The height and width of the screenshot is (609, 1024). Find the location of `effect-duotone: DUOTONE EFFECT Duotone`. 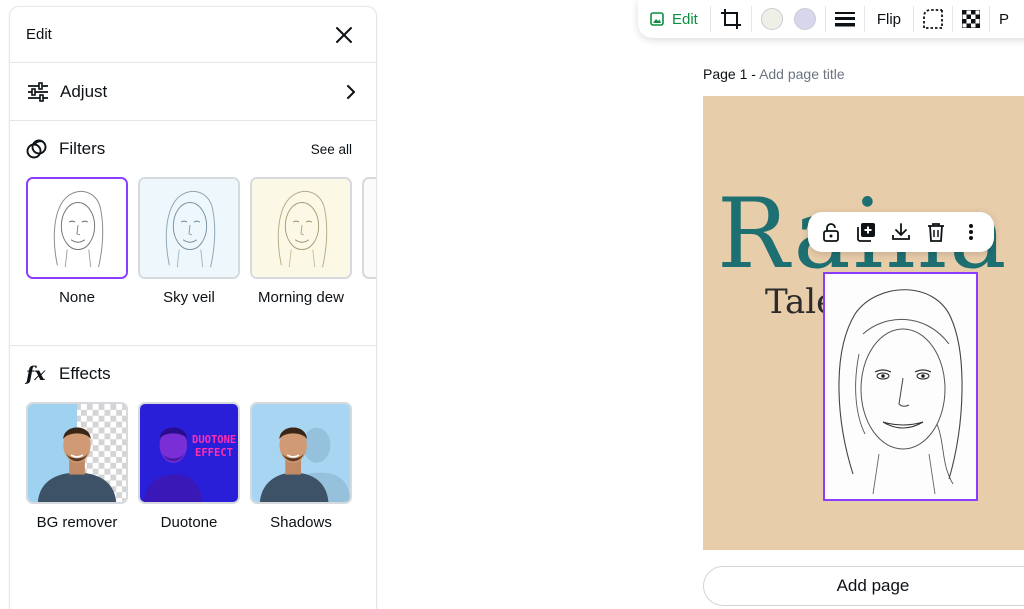

effect-duotone: DUOTONE EFFECT Duotone is located at coordinates (189, 466).